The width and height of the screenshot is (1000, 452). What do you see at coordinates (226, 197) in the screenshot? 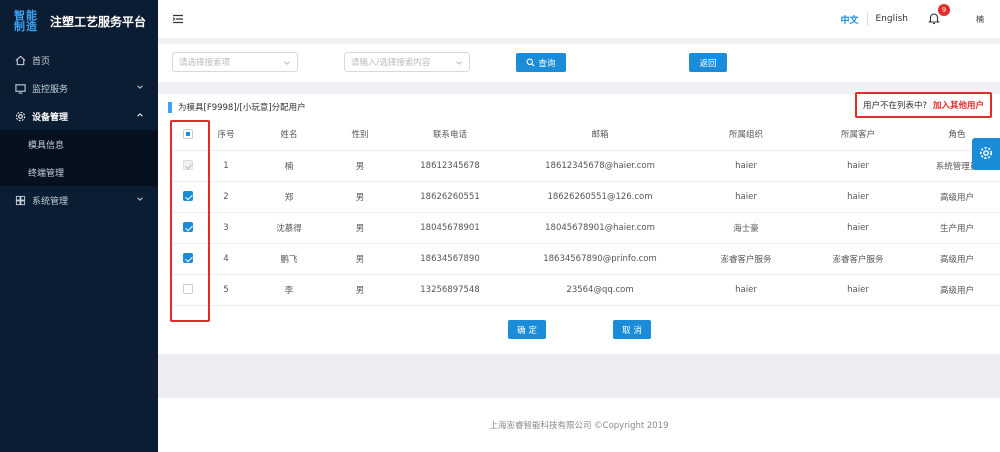
I see `cell-index: 2` at bounding box center [226, 197].